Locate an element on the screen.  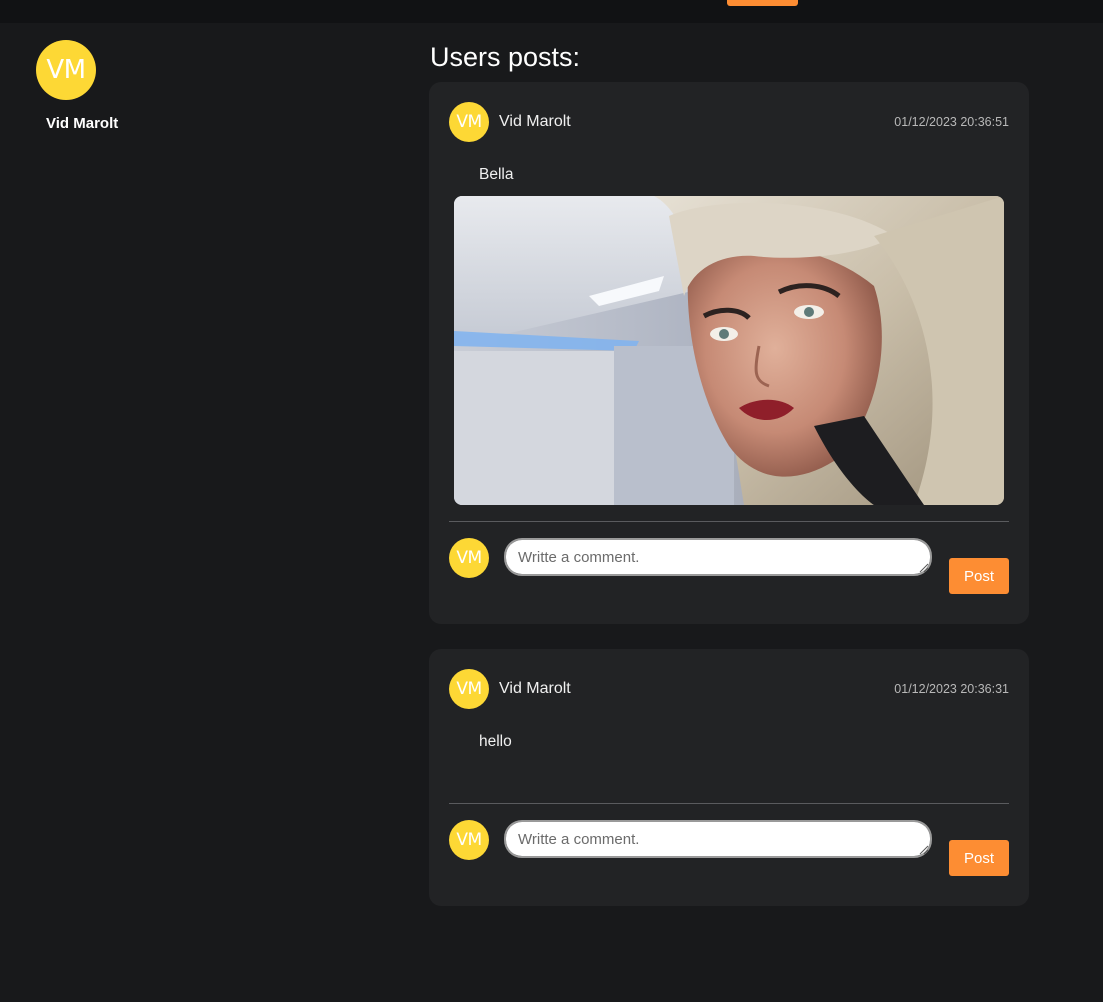
post-text: Bella is located at coordinates (496, 174).